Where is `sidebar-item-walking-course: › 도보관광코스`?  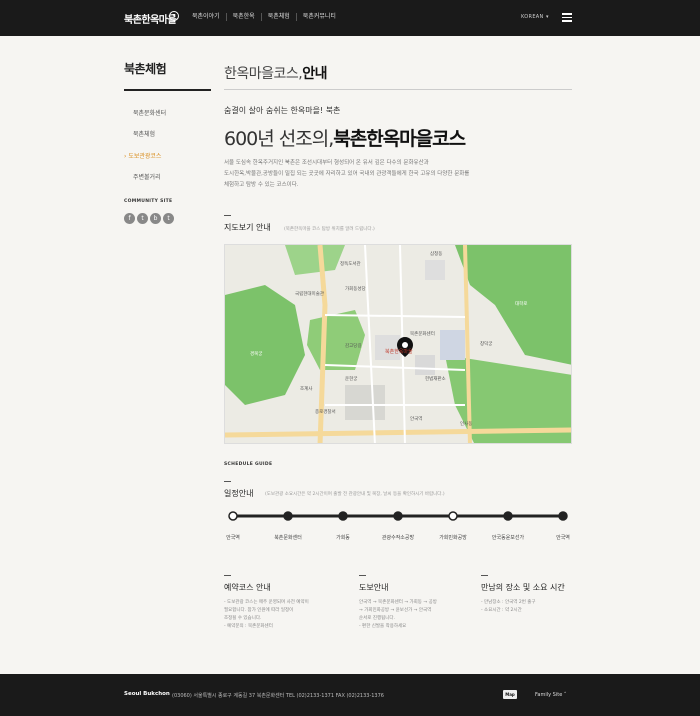
sidebar-item-walking-course: › 도보관광코스 is located at coordinates (142, 155).